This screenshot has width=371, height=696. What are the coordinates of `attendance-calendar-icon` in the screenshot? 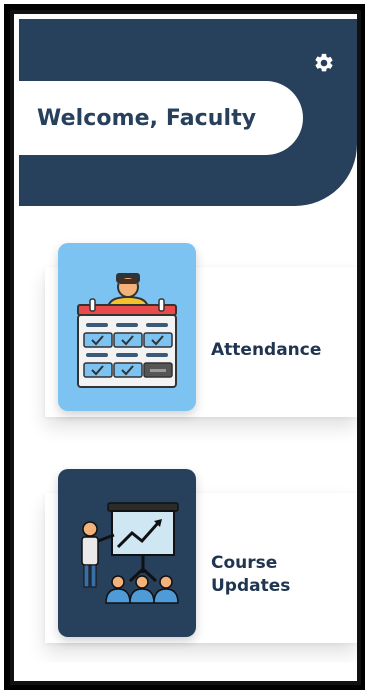 It's located at (127, 330).